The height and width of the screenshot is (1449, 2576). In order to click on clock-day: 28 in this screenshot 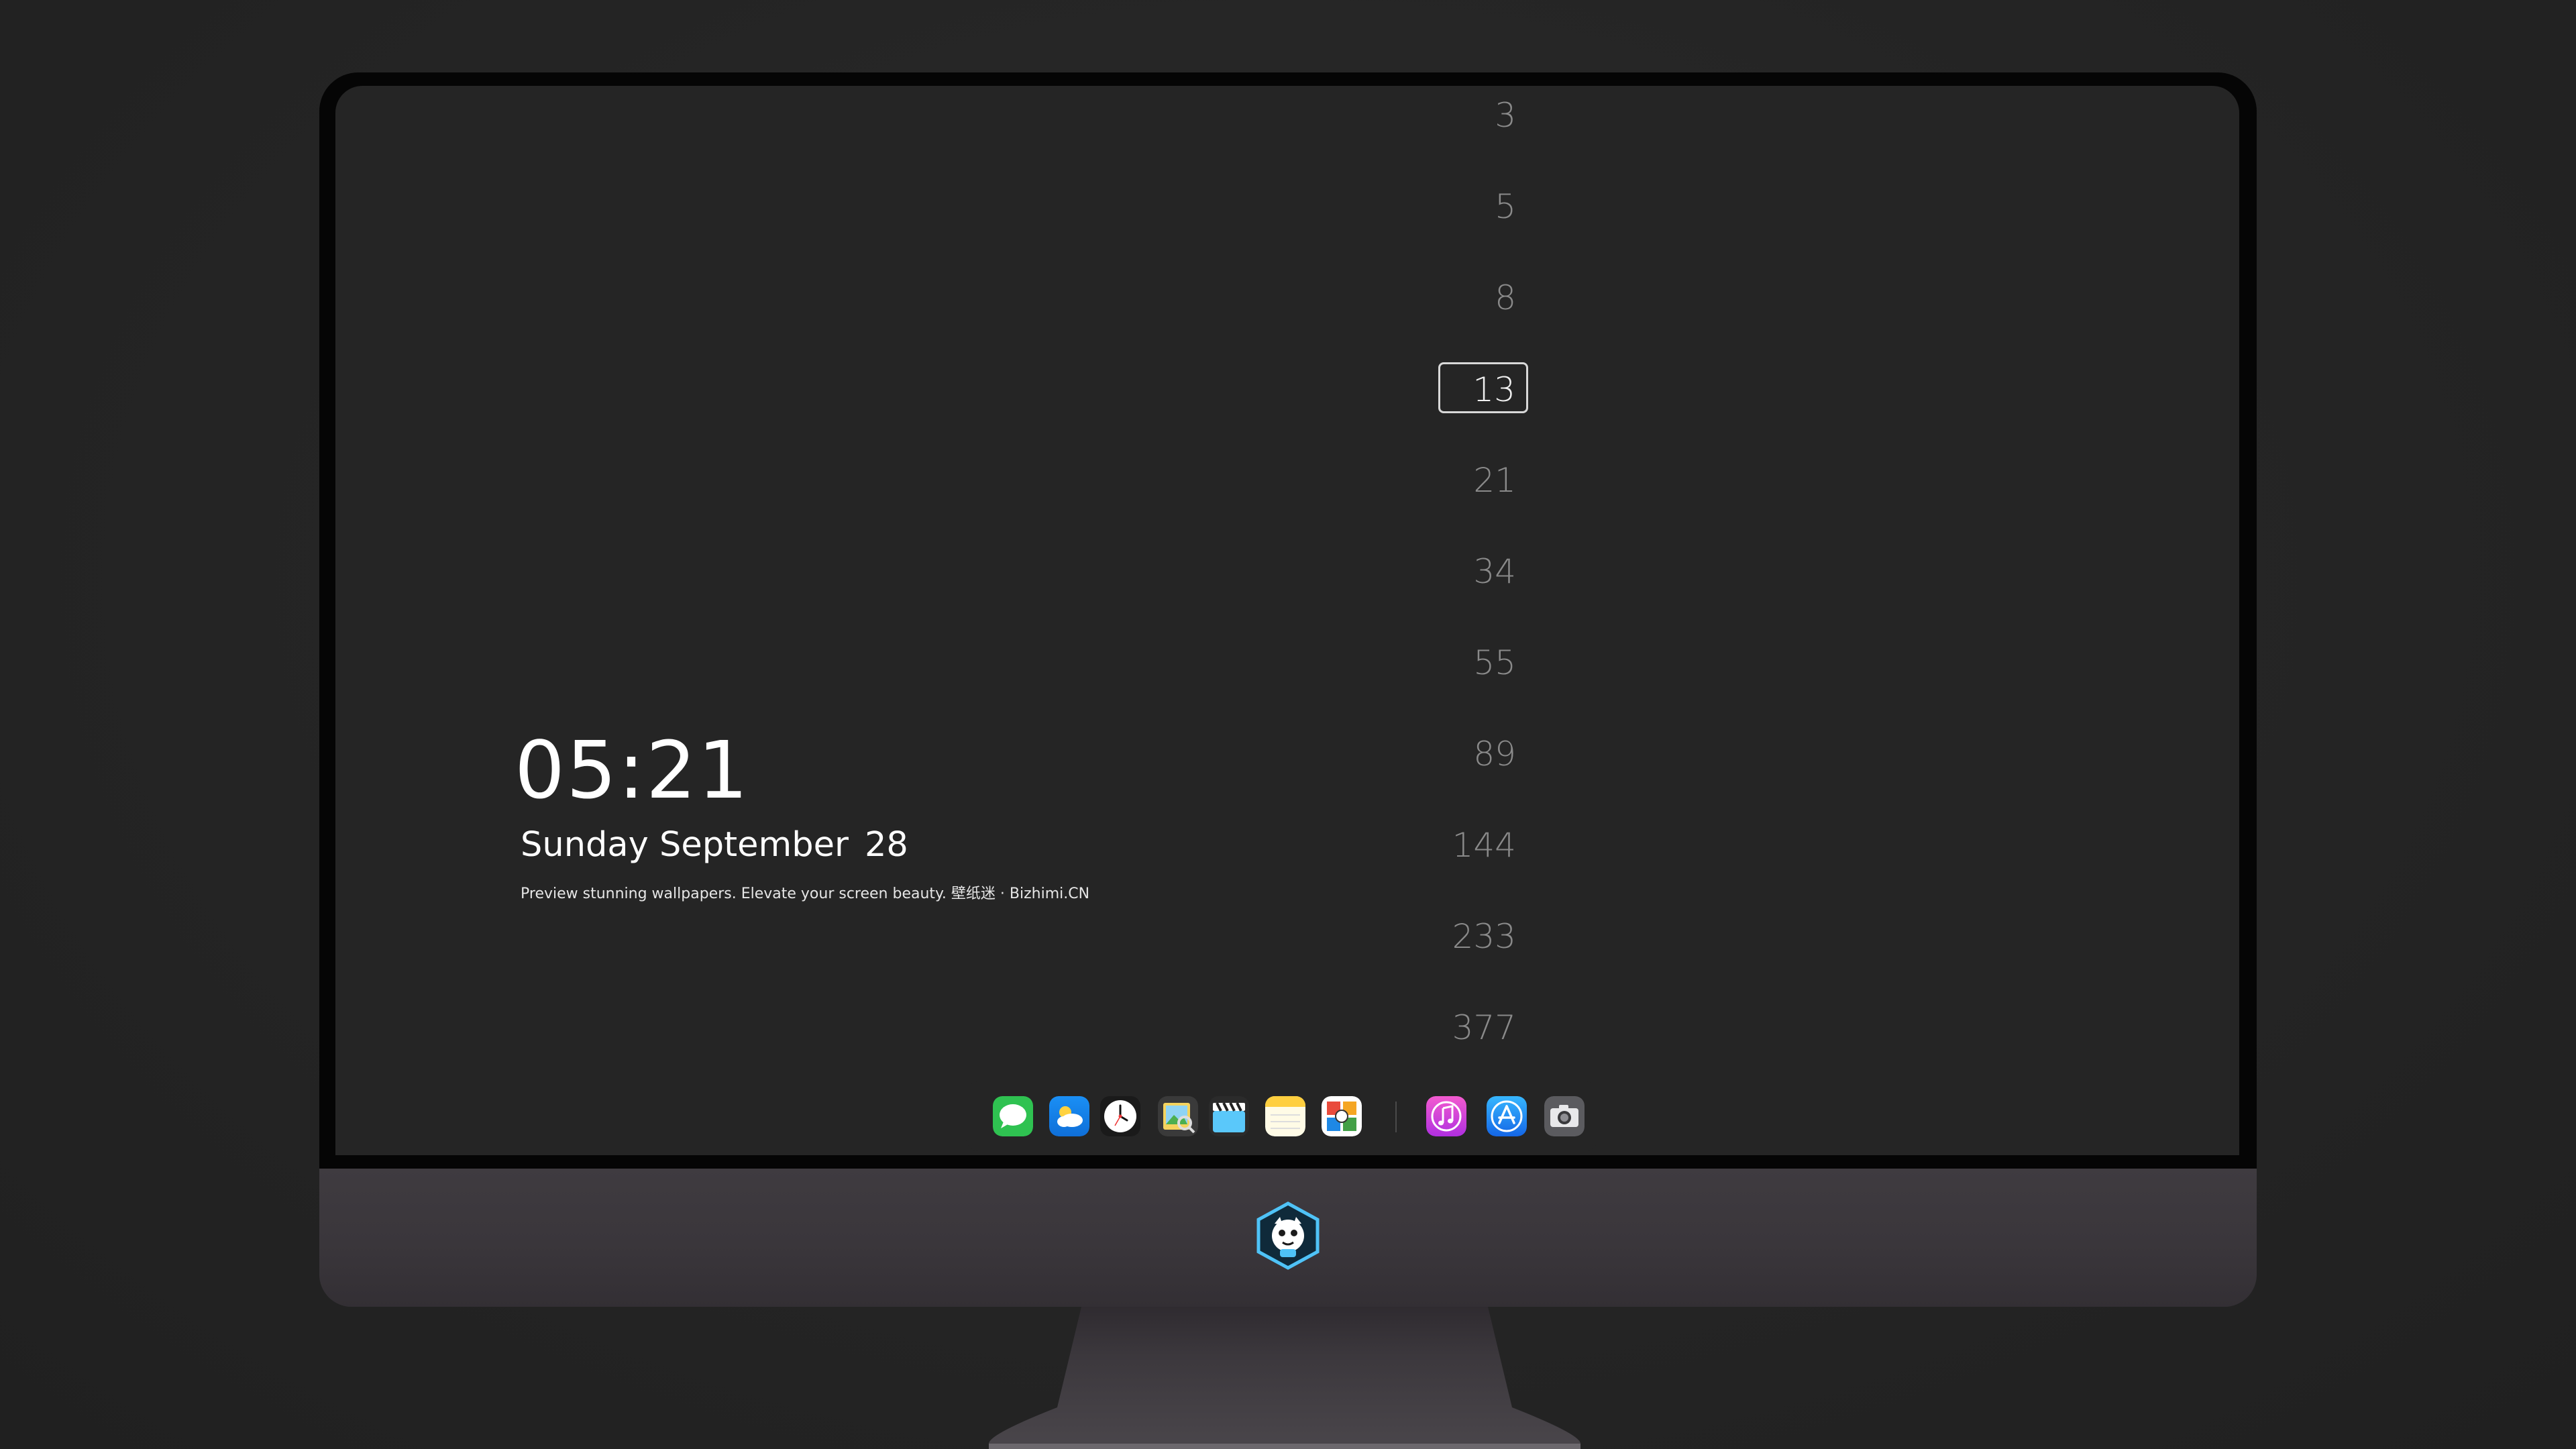, I will do `click(886, 845)`.